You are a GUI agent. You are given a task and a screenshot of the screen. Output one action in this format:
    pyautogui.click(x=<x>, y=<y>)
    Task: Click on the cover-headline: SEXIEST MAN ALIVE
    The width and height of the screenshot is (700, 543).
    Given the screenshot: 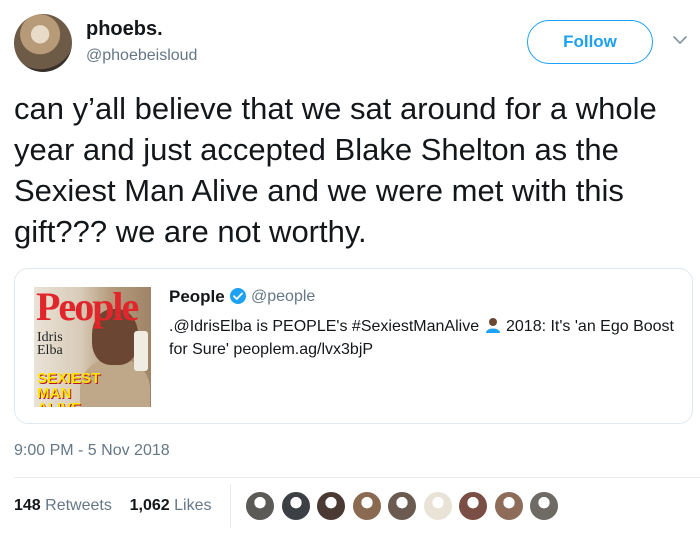 What is the action you would take?
    pyautogui.click(x=69, y=388)
    